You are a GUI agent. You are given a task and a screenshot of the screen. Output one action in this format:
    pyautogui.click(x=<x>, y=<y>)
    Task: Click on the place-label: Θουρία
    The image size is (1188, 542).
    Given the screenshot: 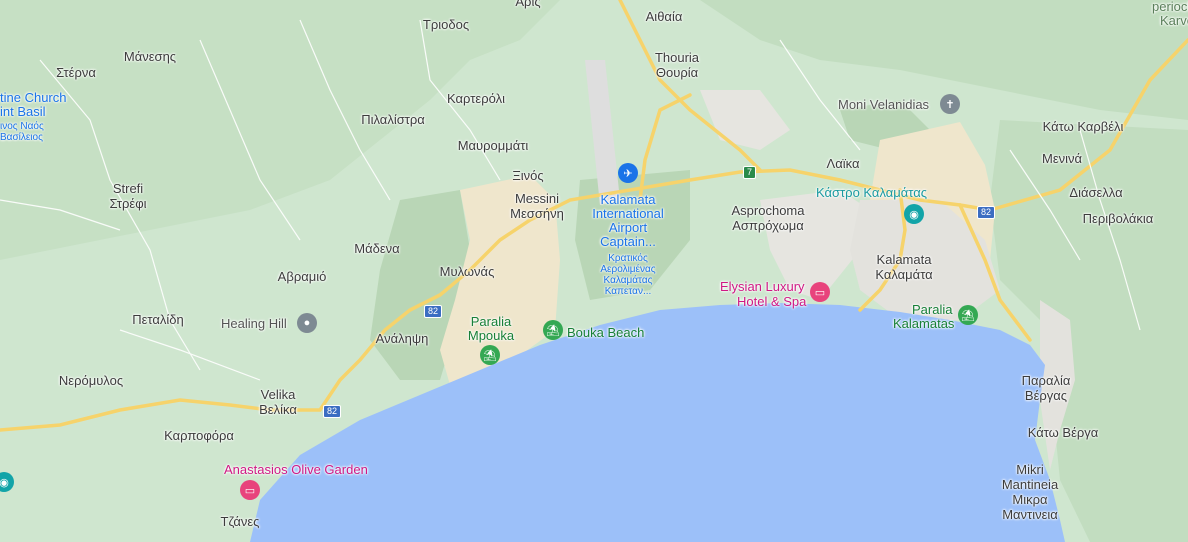 What is the action you would take?
    pyautogui.click(x=677, y=73)
    